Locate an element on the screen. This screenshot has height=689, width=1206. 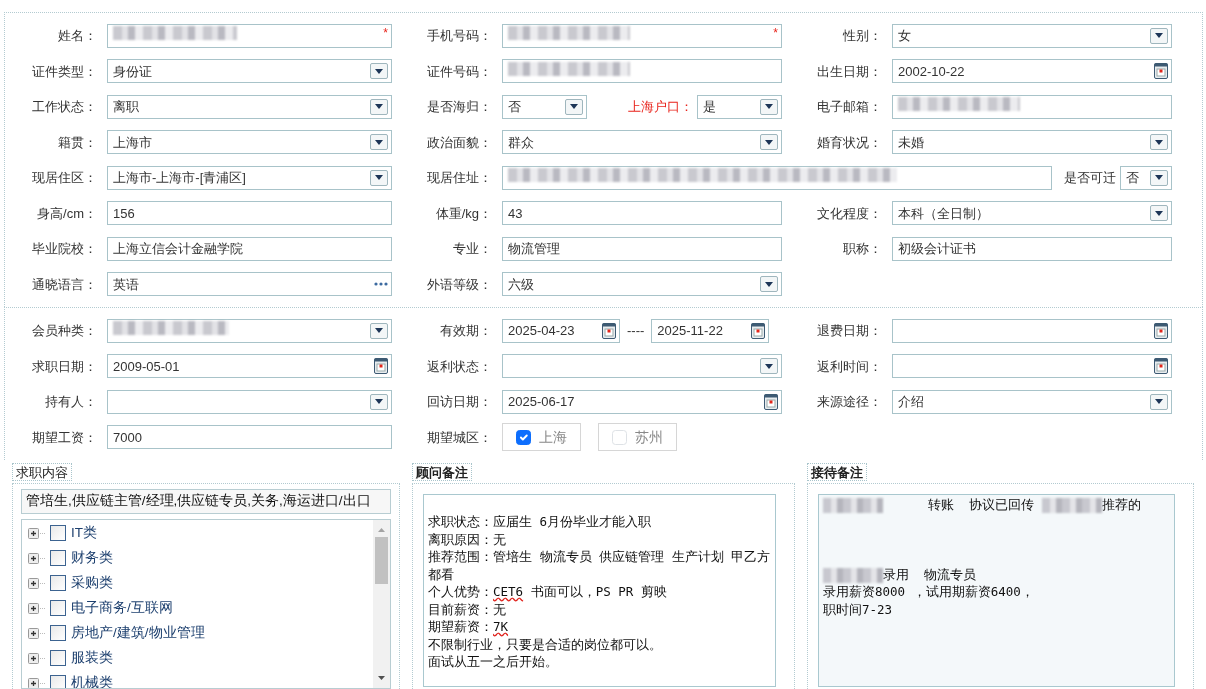
field-label: 持有人： is located at coordinates (70, 402).